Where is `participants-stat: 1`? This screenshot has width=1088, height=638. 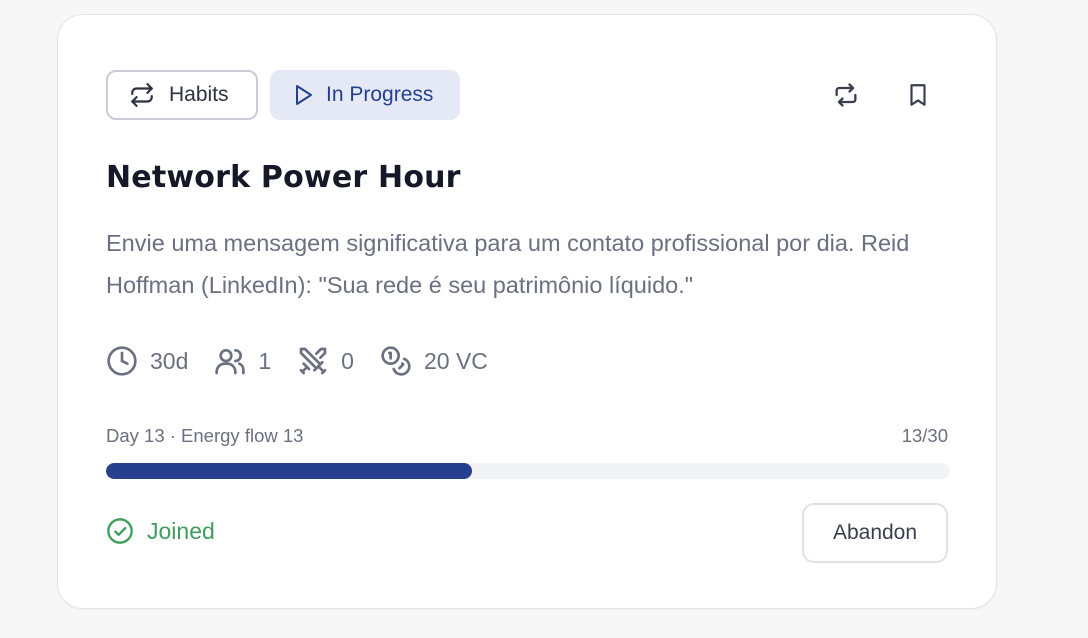
participants-stat: 1 is located at coordinates (242, 361).